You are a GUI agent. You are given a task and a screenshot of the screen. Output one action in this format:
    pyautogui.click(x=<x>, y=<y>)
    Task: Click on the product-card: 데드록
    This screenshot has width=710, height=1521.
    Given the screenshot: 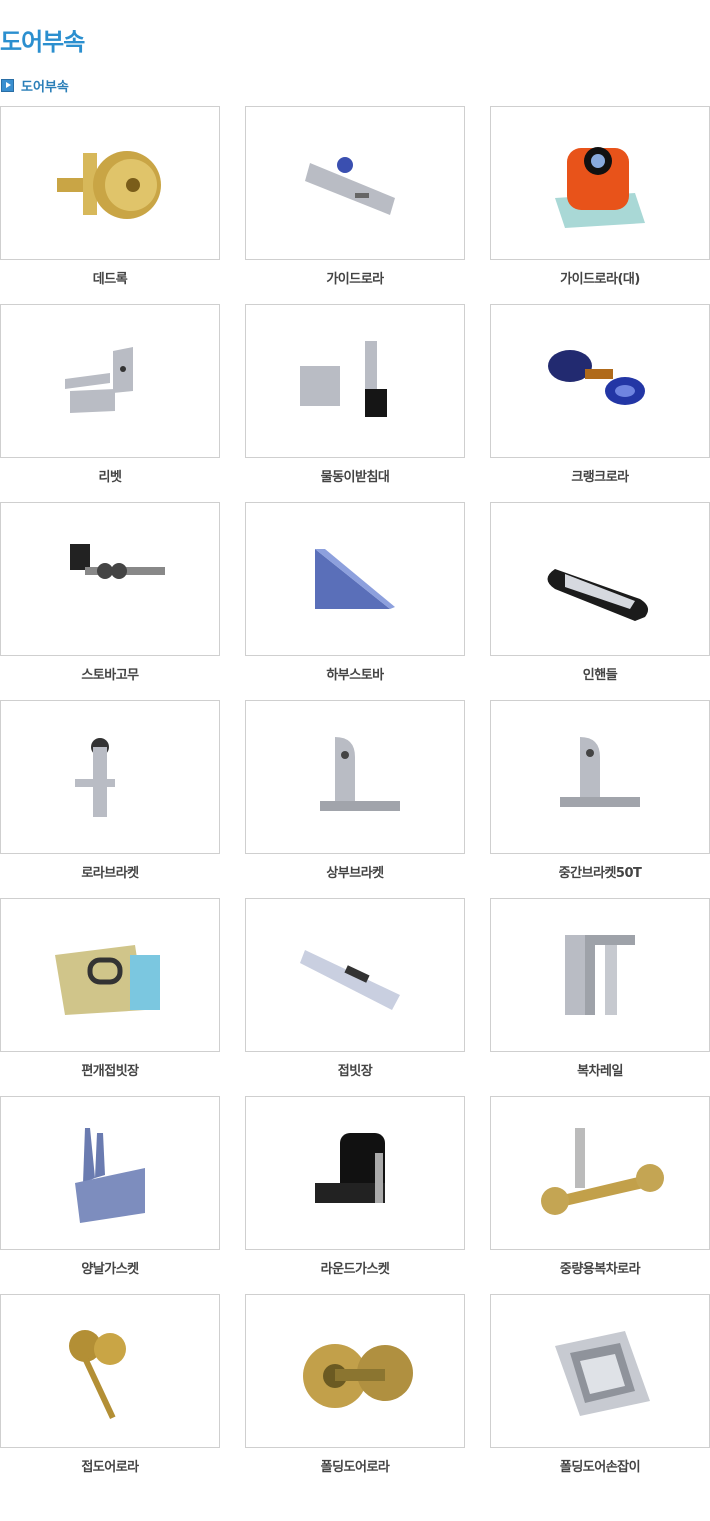 What is the action you would take?
    pyautogui.click(x=110, y=205)
    